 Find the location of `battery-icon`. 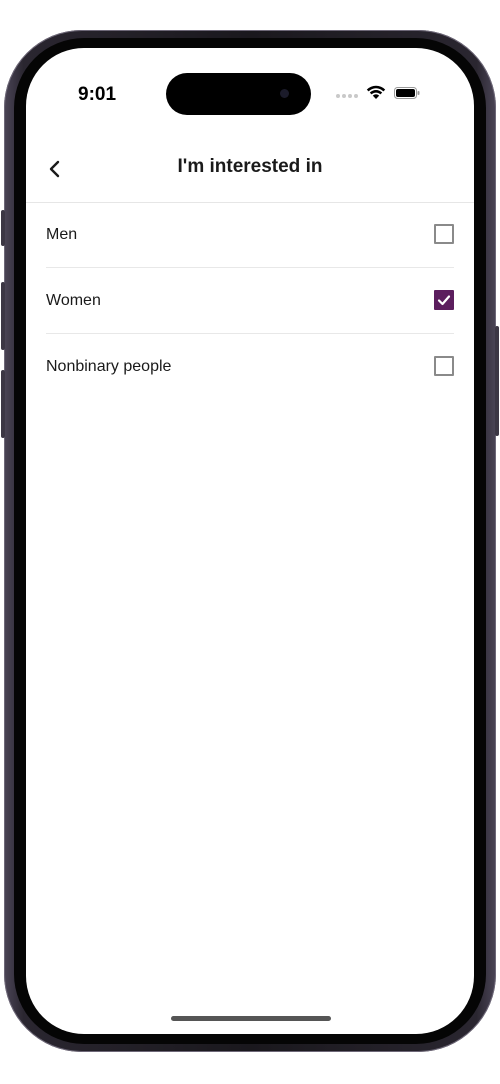

battery-icon is located at coordinates (407, 93).